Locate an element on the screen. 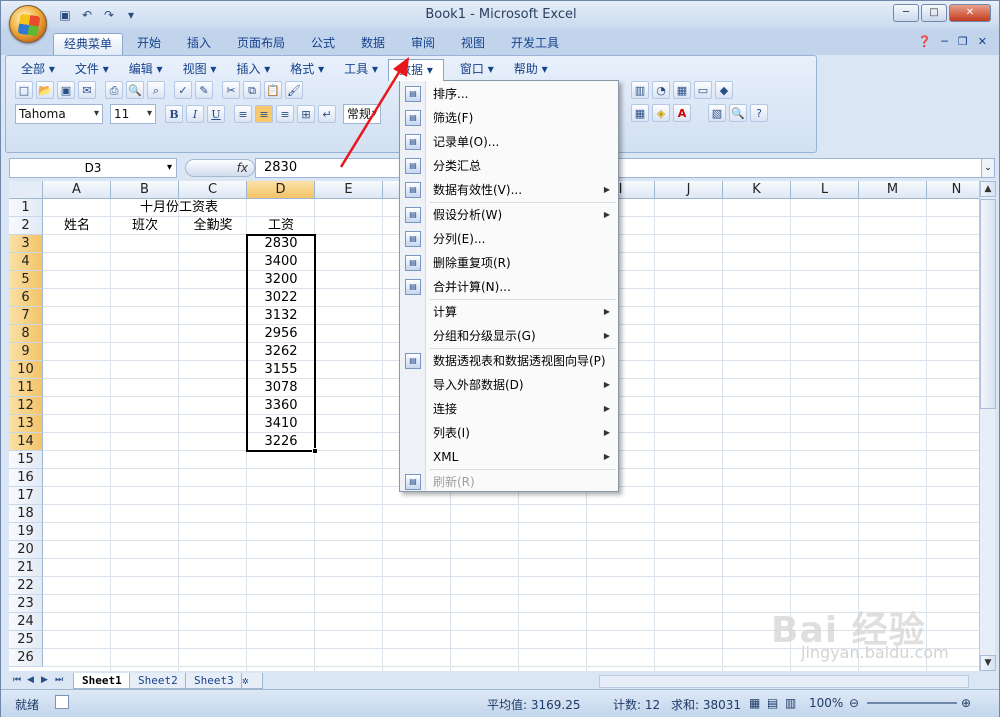 The height and width of the screenshot is (717, 1000). row-header-21: 21 is located at coordinates (26, 568).